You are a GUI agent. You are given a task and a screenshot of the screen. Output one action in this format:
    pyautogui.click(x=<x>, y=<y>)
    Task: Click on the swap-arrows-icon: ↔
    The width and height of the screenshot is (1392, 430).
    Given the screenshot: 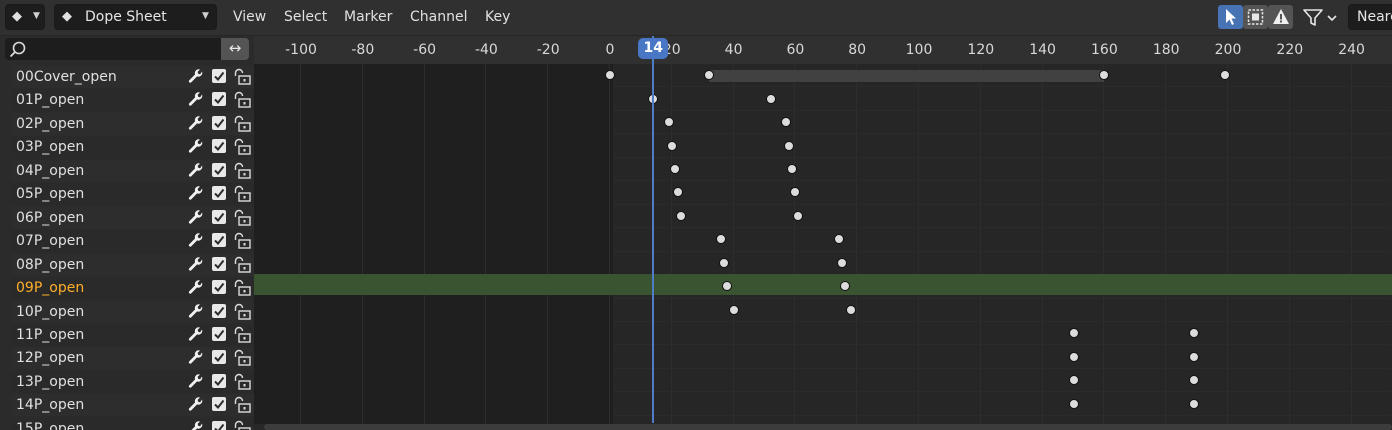 What is the action you would take?
    pyautogui.click(x=235, y=49)
    